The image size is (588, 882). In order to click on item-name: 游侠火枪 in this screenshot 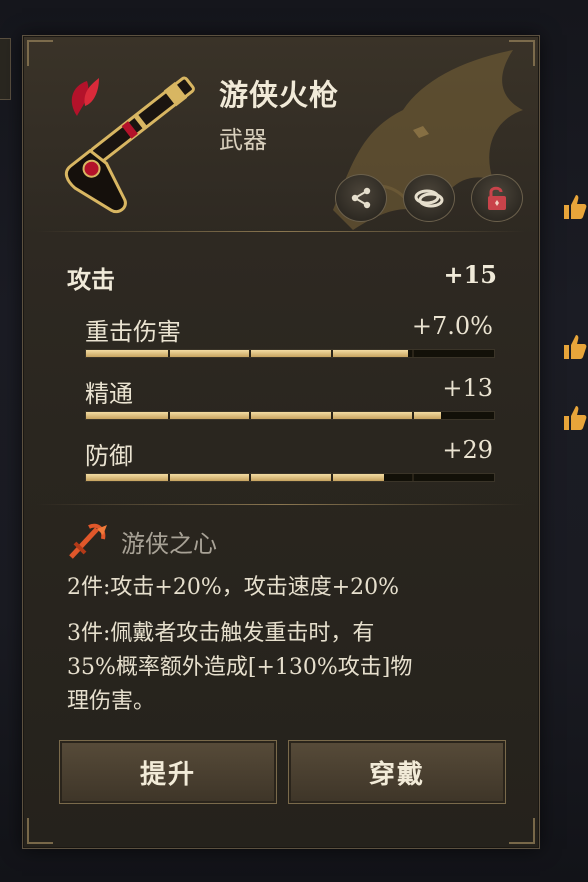, I will do `click(279, 95)`.